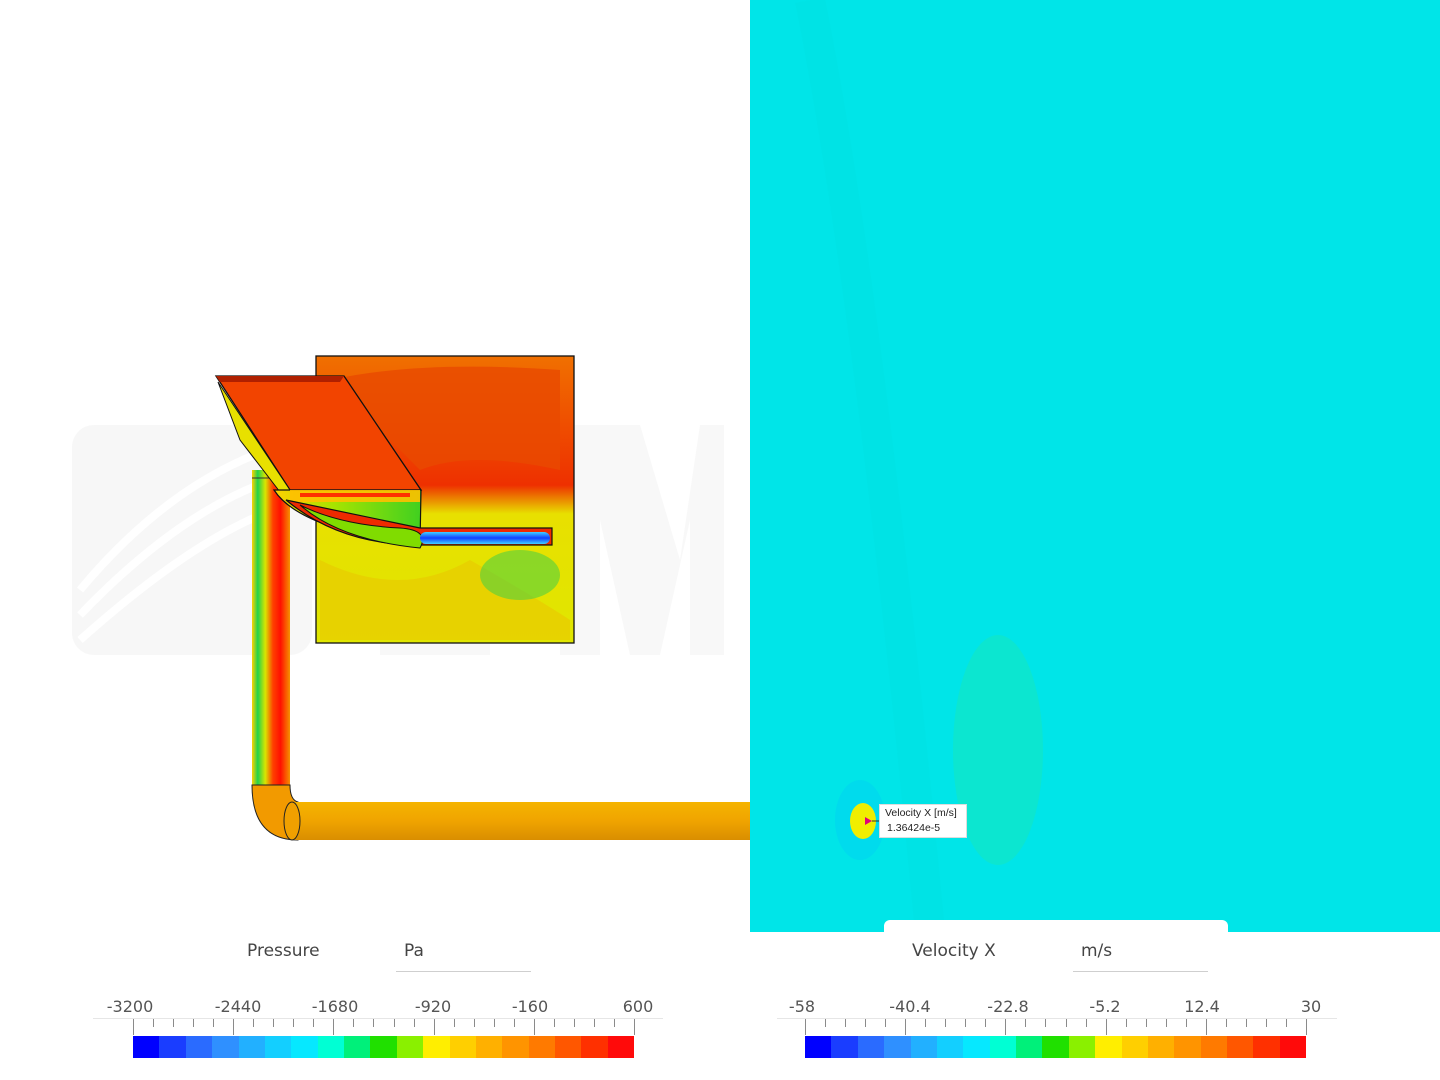 The width and height of the screenshot is (1440, 1080). What do you see at coordinates (923, 821) in the screenshot?
I see `probe-tooltip: Velocity X [m/s] 1.36424e-5` at bounding box center [923, 821].